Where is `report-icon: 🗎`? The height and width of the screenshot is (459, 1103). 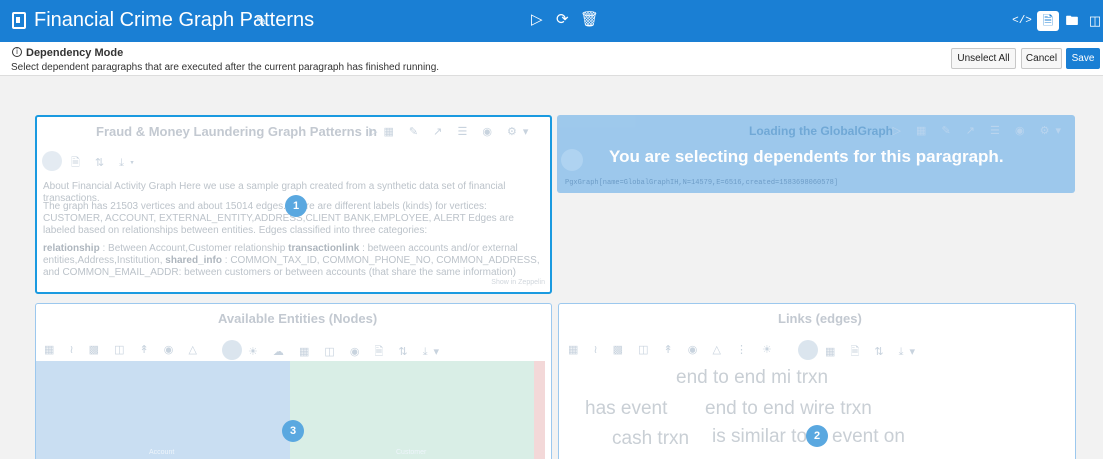
report-icon: 🗎 is located at coordinates (1048, 21).